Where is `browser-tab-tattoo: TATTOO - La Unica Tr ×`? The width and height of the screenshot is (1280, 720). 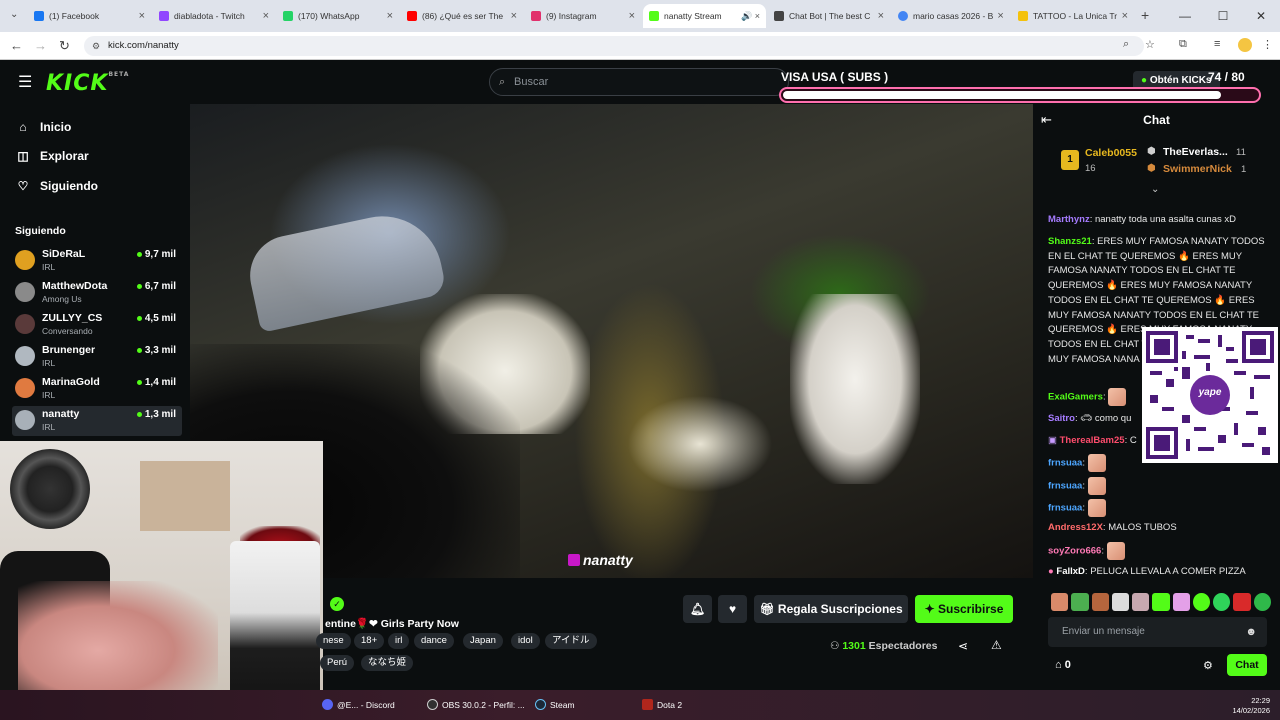 browser-tab-tattoo: TATTOO - La Unica Tr × is located at coordinates (1073, 16).